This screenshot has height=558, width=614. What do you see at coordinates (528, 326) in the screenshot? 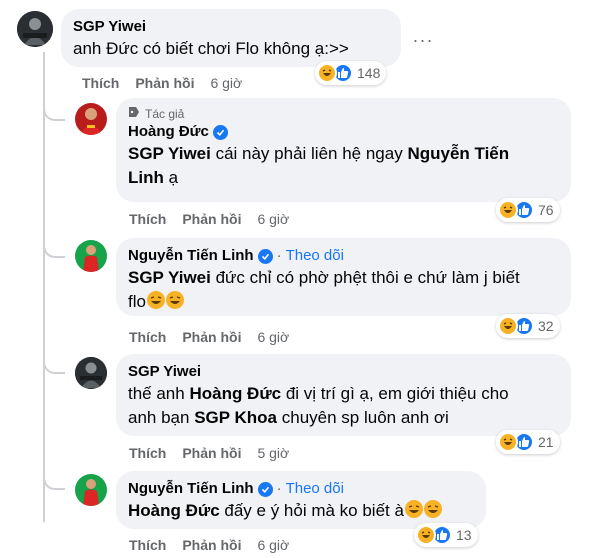
I see `reaction-summary: 32` at bounding box center [528, 326].